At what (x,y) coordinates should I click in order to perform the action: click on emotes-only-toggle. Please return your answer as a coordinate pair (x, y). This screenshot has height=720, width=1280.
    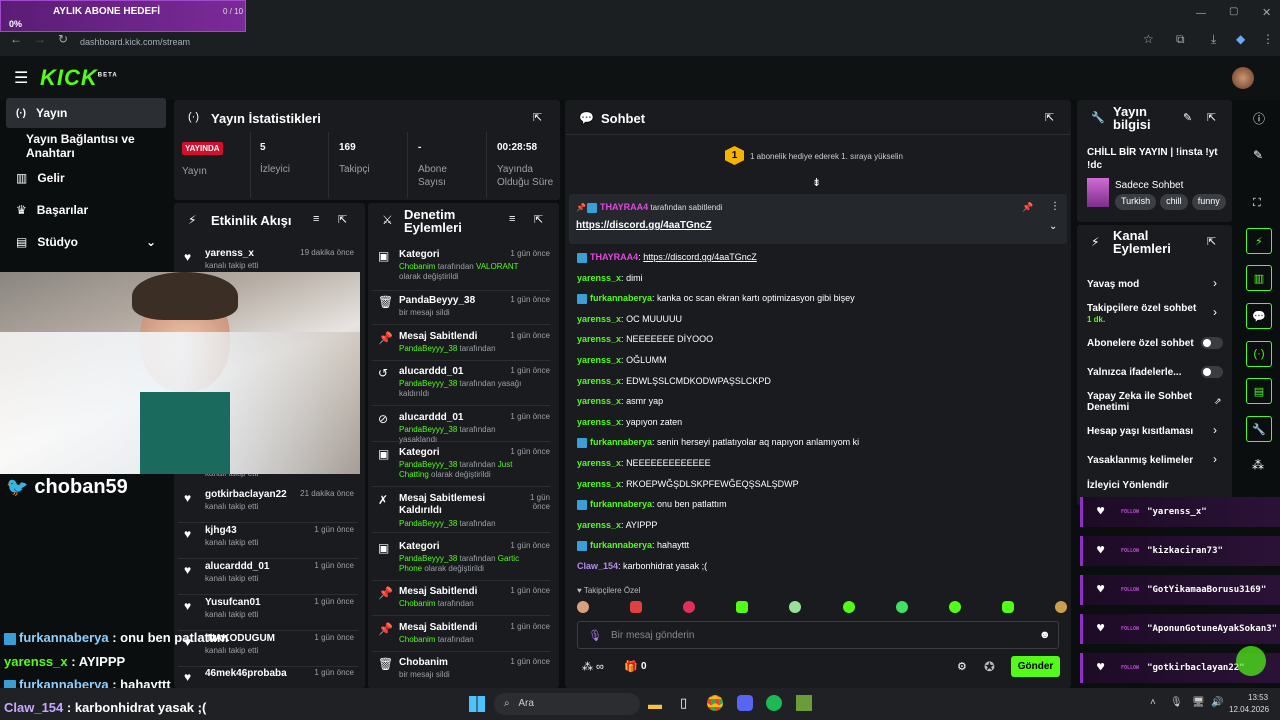
    Looking at the image, I should click on (1212, 372).